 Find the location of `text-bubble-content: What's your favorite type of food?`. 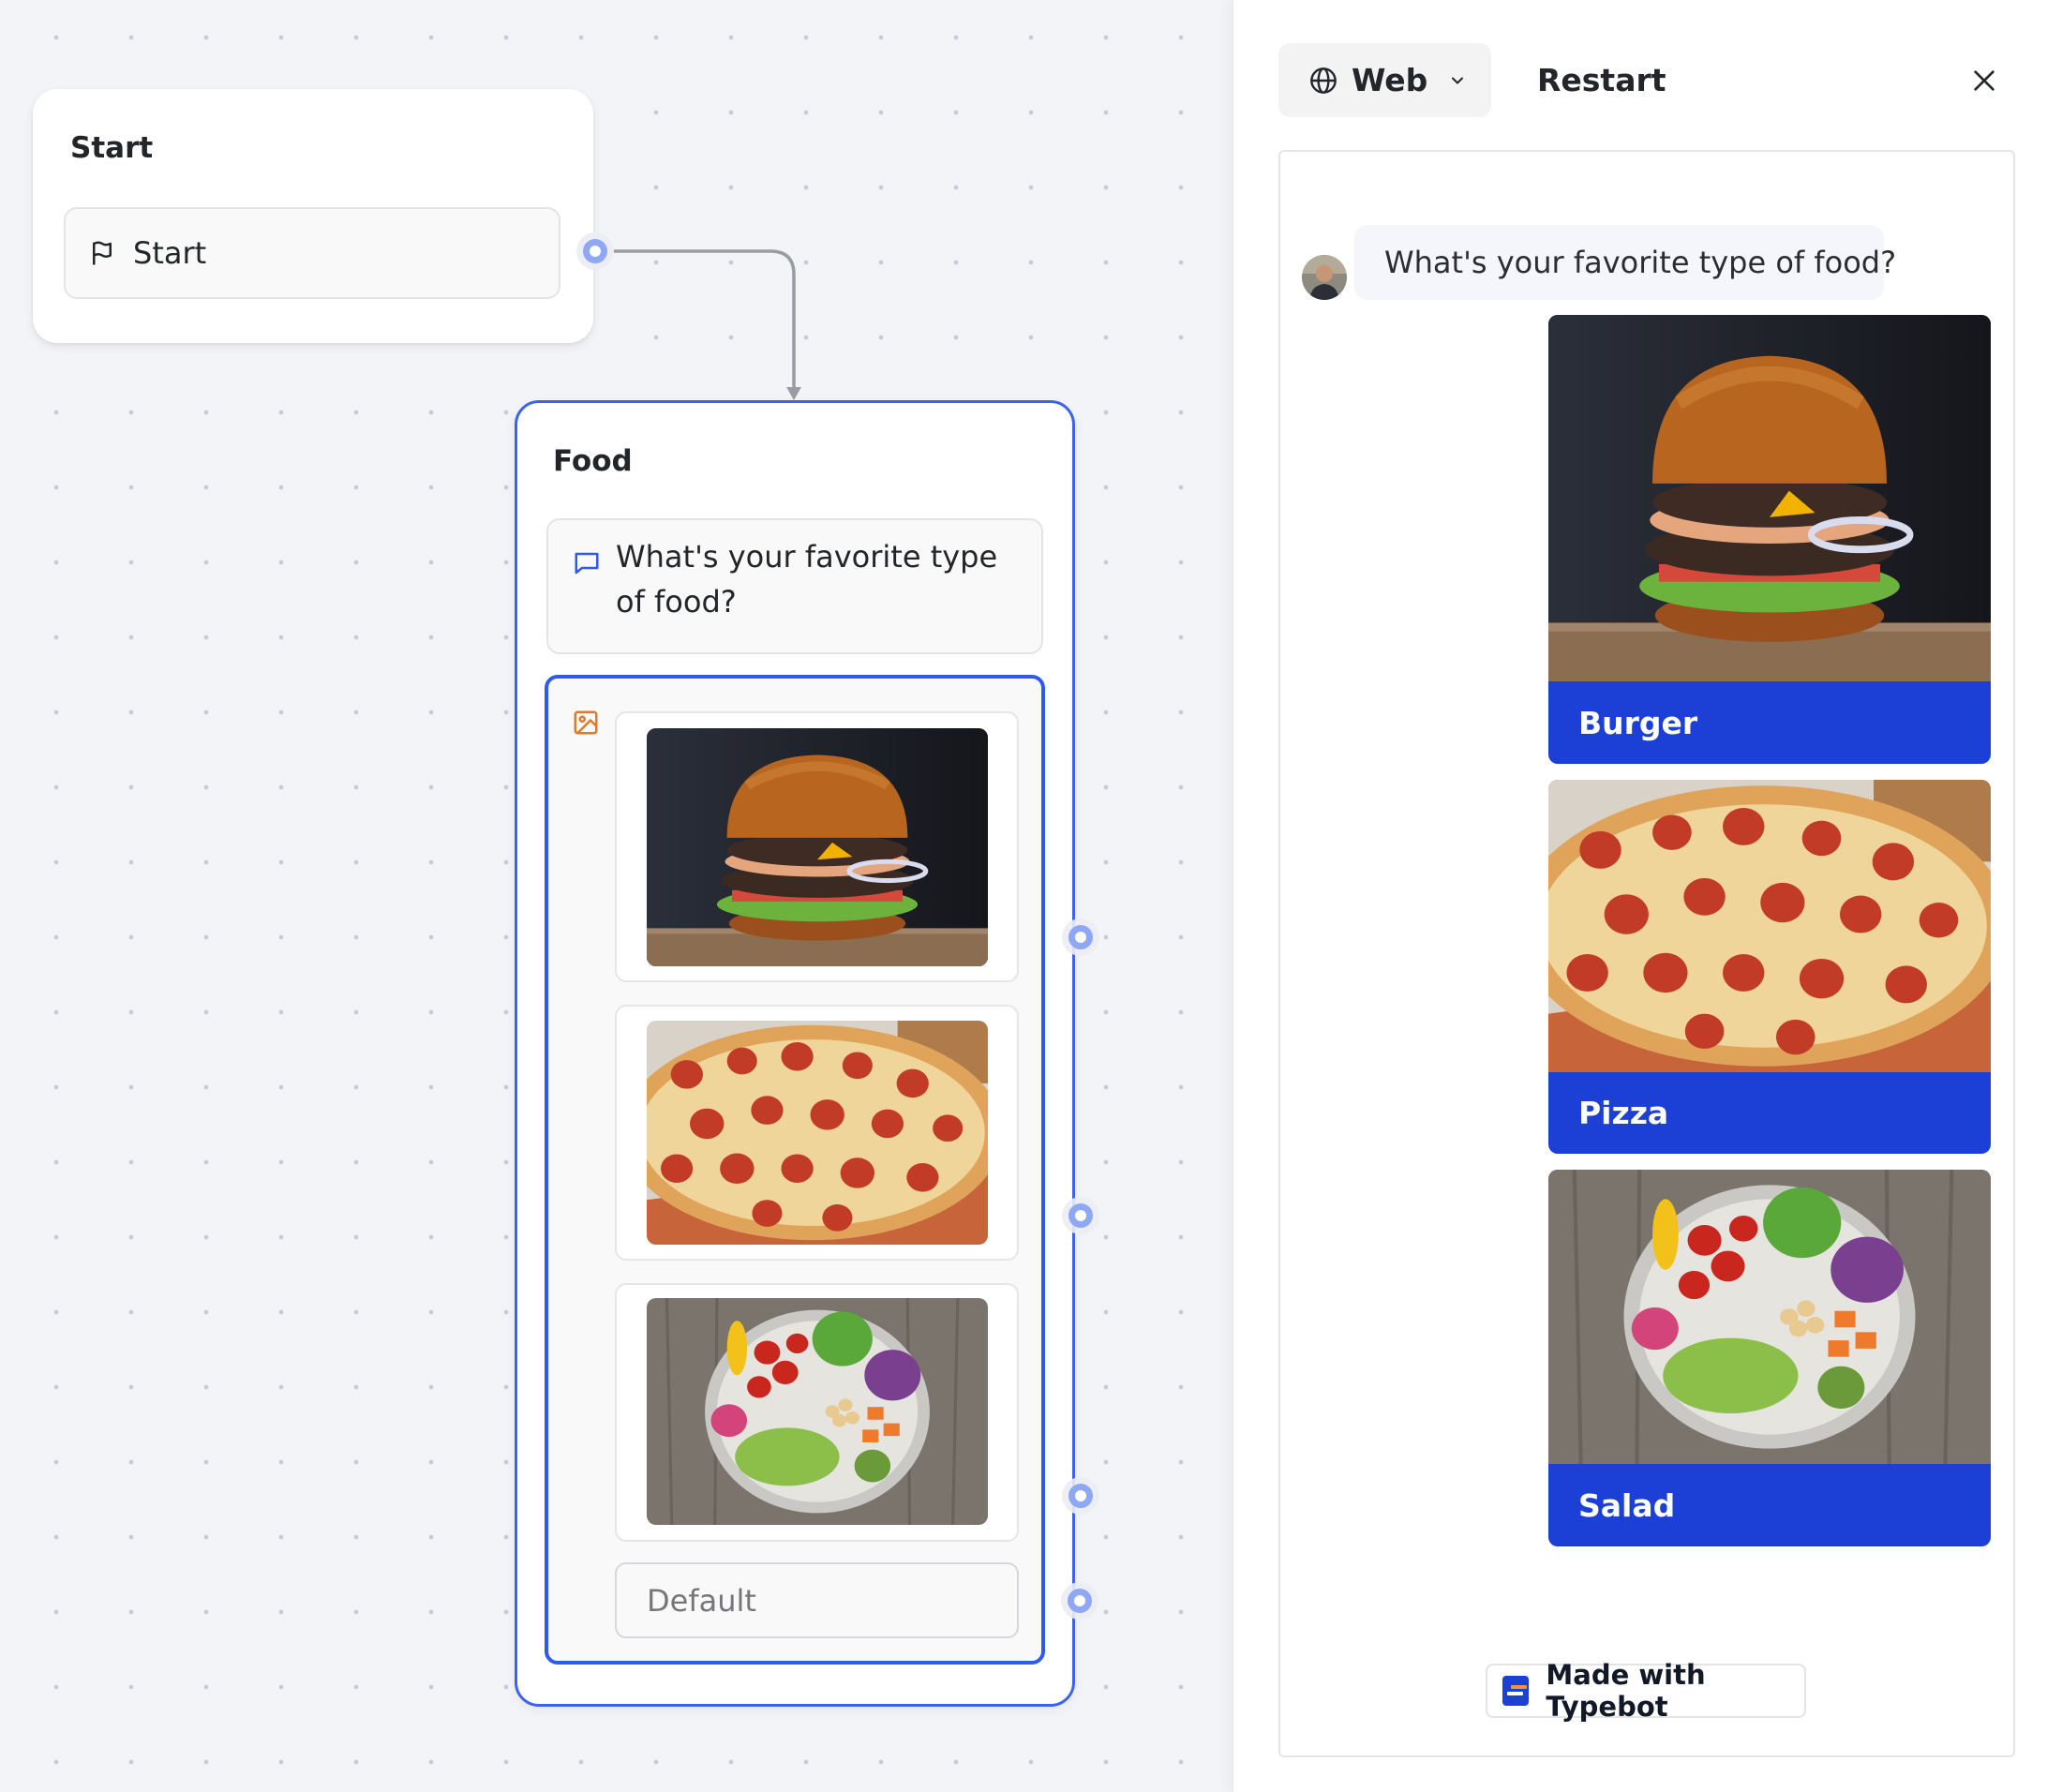

text-bubble-content: What's your favorite type of food? is located at coordinates (807, 580).